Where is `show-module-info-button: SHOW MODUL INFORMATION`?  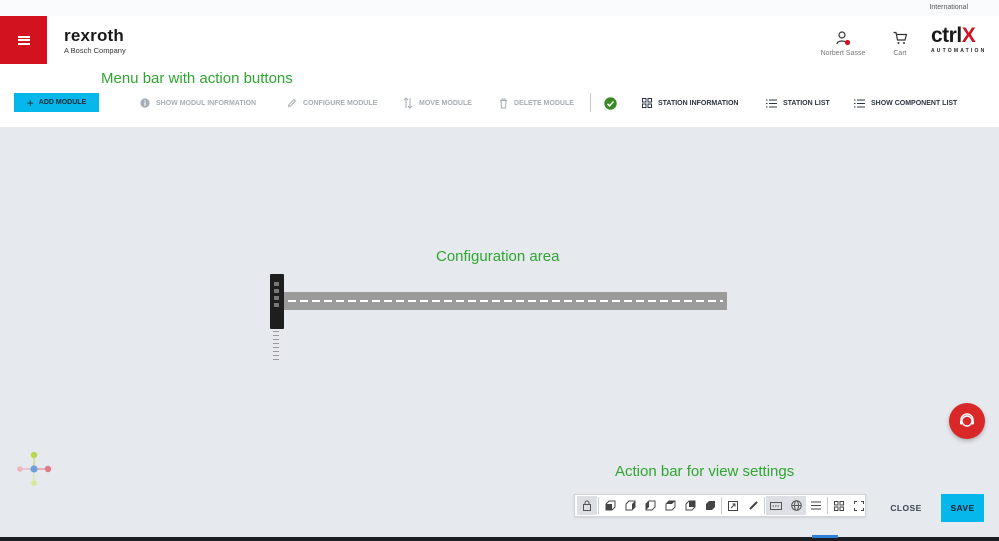
show-module-info-button: SHOW MODUL INFORMATION is located at coordinates (198, 103).